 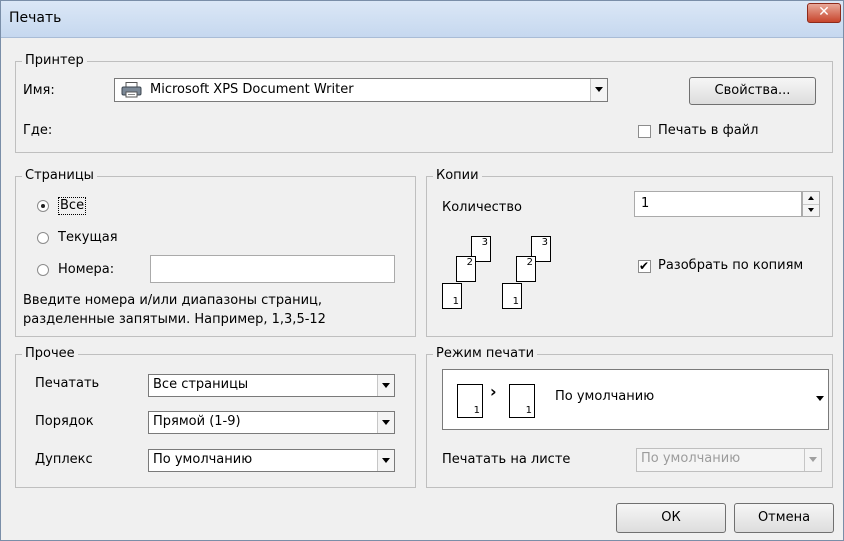 I want to click on print-to-file-checkbox, so click(x=644, y=131).